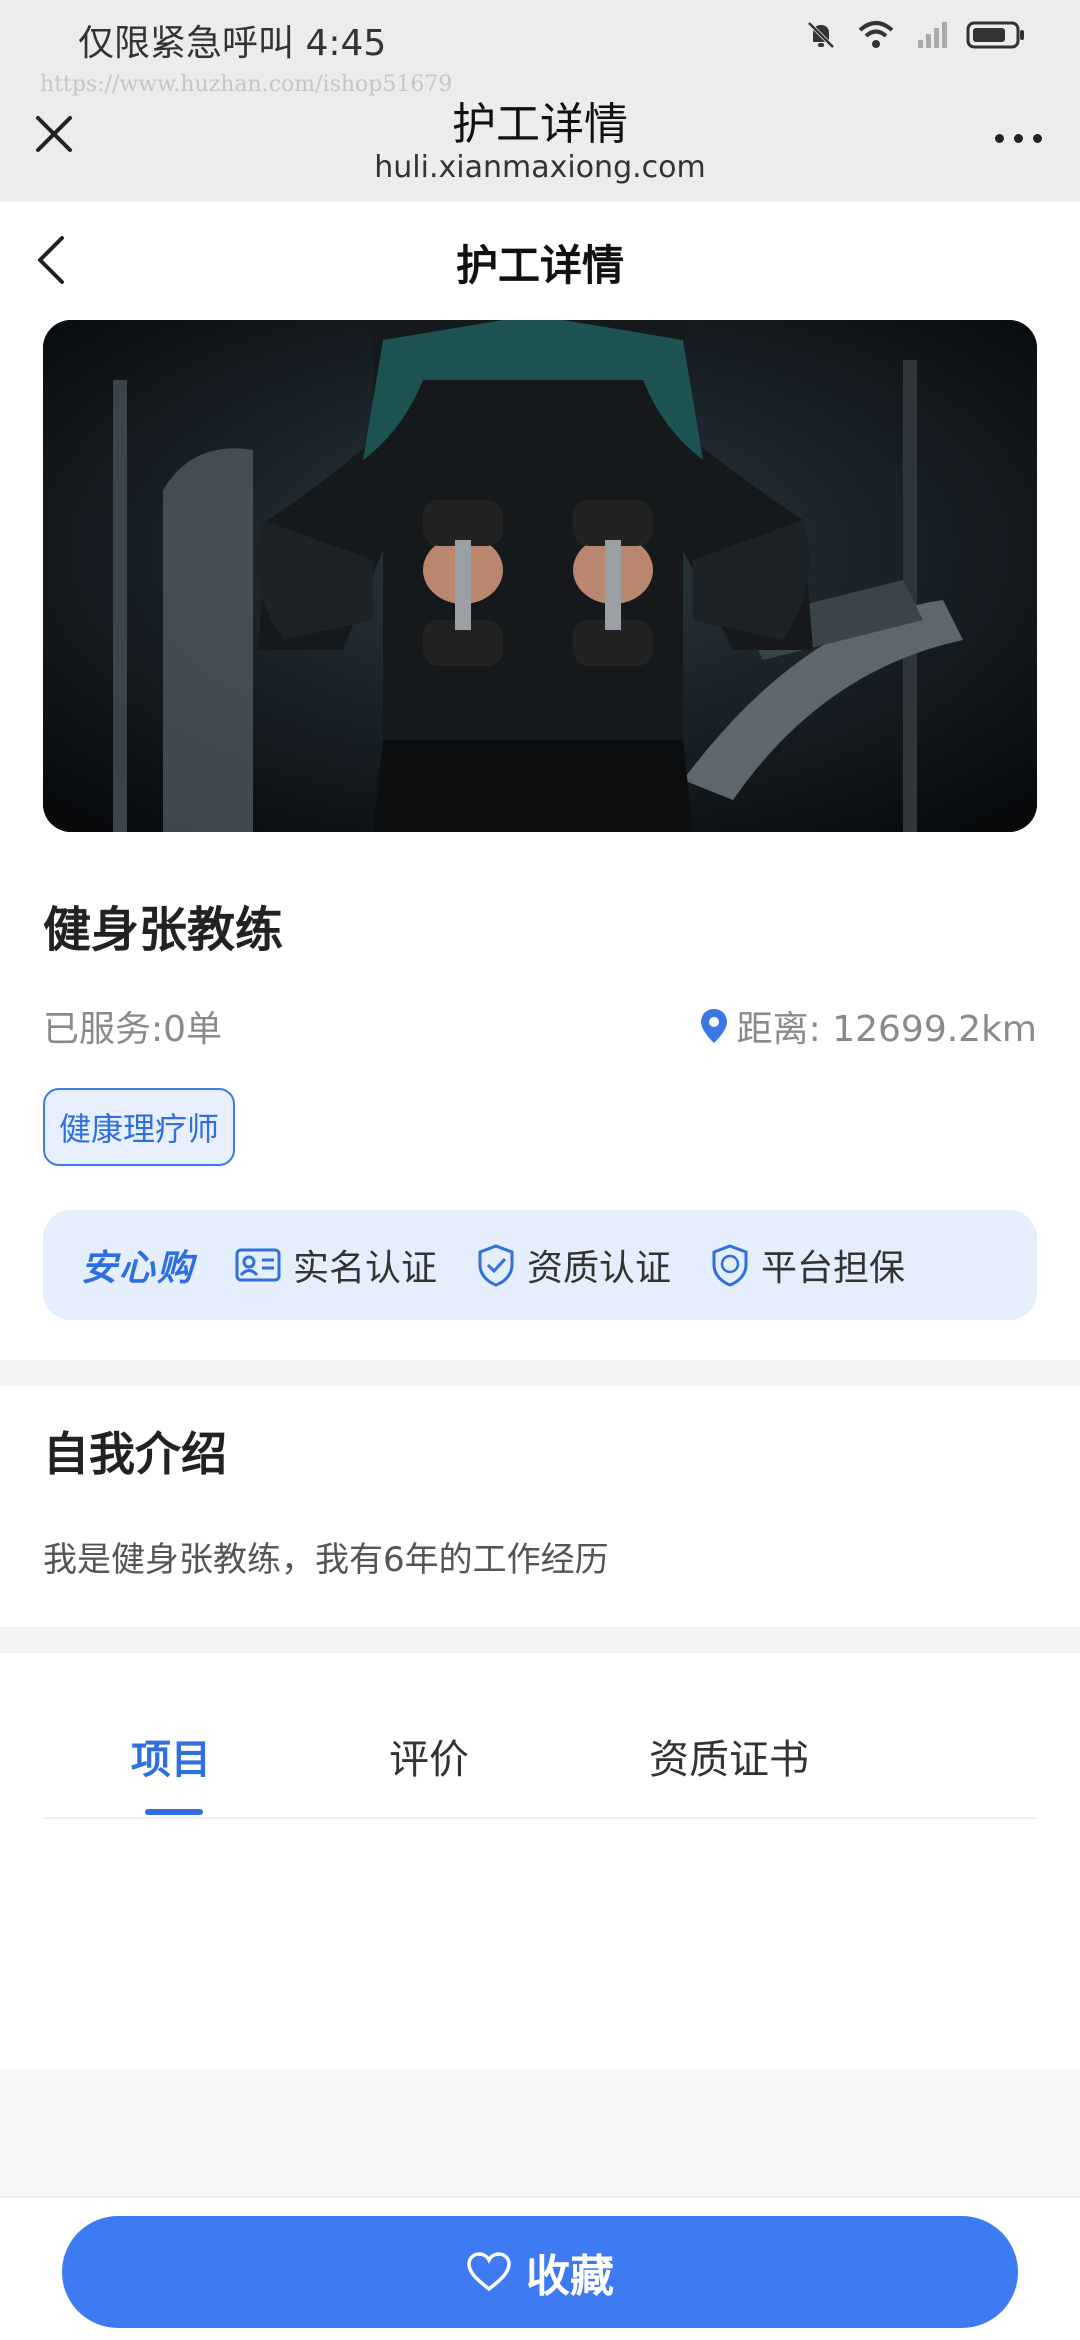 This screenshot has height=2340, width=1080. I want to click on assure-label: 实名认证, so click(365, 1268).